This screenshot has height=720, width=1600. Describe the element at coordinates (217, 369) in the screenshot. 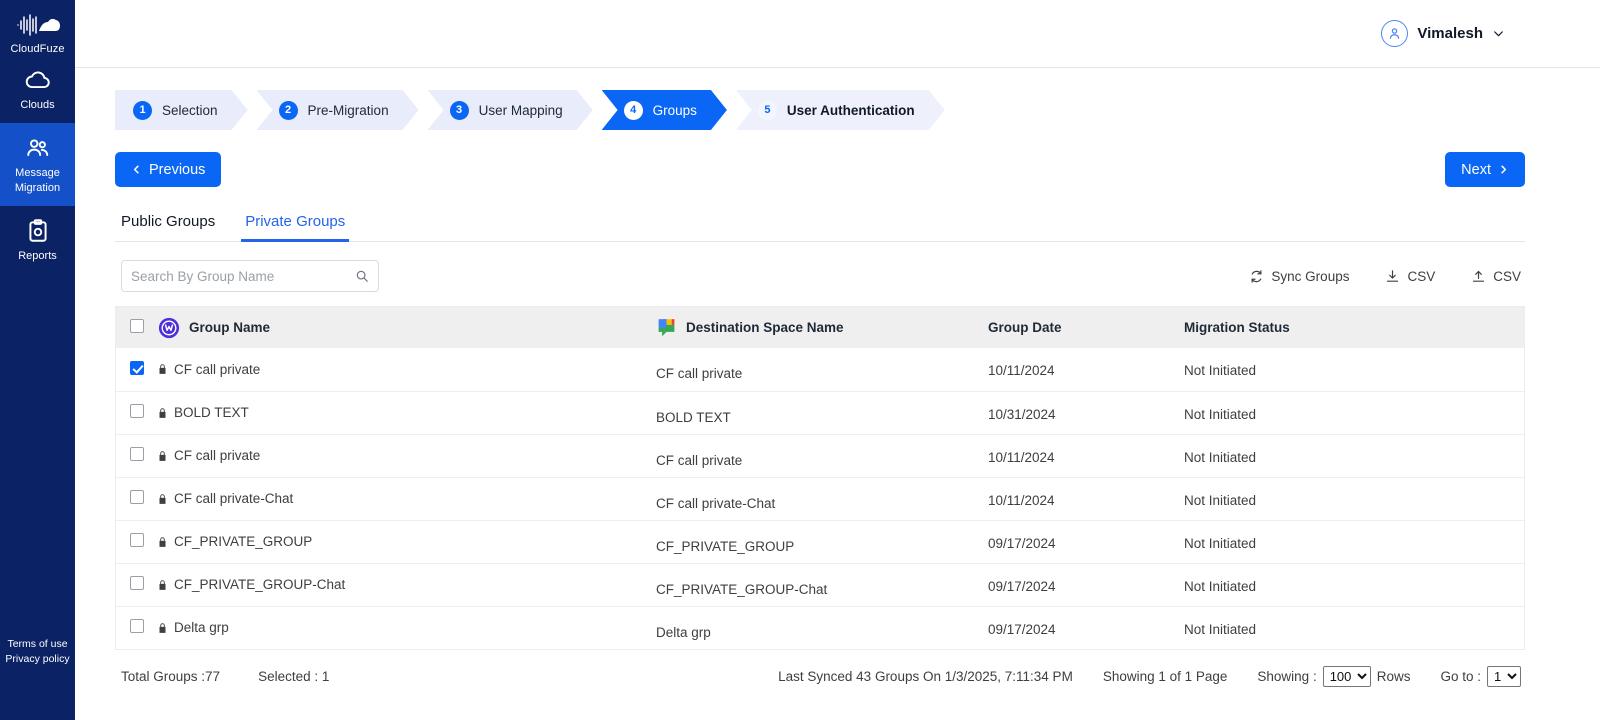

I see `group-name-text: CF call private` at that location.